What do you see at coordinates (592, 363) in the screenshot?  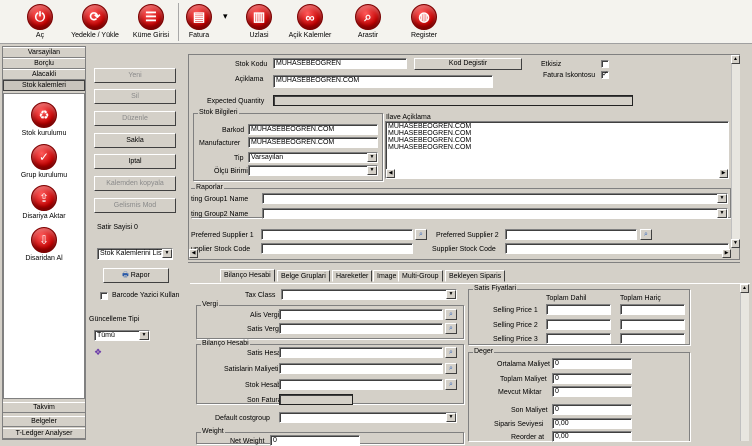 I see `ortalama-maliyet-input: 0` at bounding box center [592, 363].